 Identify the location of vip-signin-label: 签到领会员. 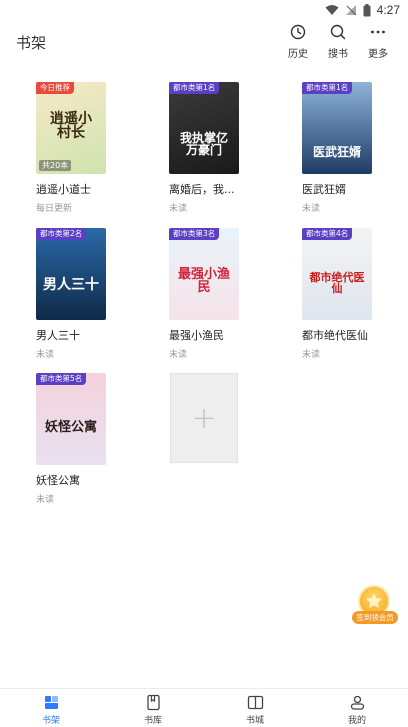
(375, 617).